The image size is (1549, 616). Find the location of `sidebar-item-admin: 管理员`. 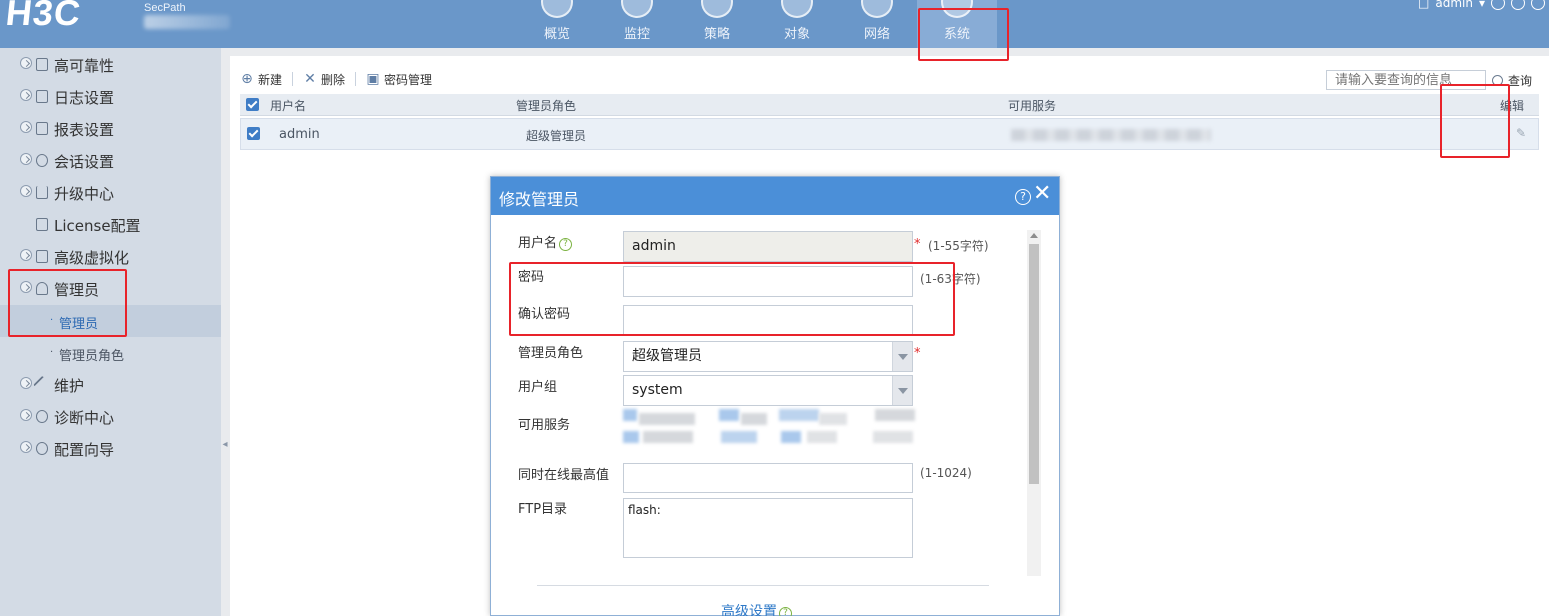

sidebar-item-admin: 管理员 is located at coordinates (110, 289).